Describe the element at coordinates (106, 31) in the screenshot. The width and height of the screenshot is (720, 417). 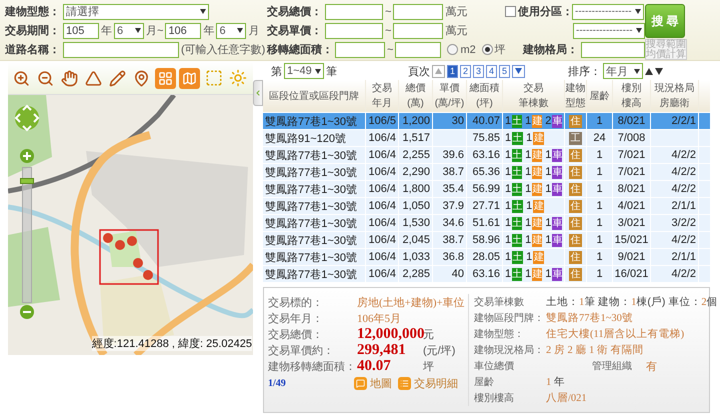
I see `unit-text: 年` at that location.